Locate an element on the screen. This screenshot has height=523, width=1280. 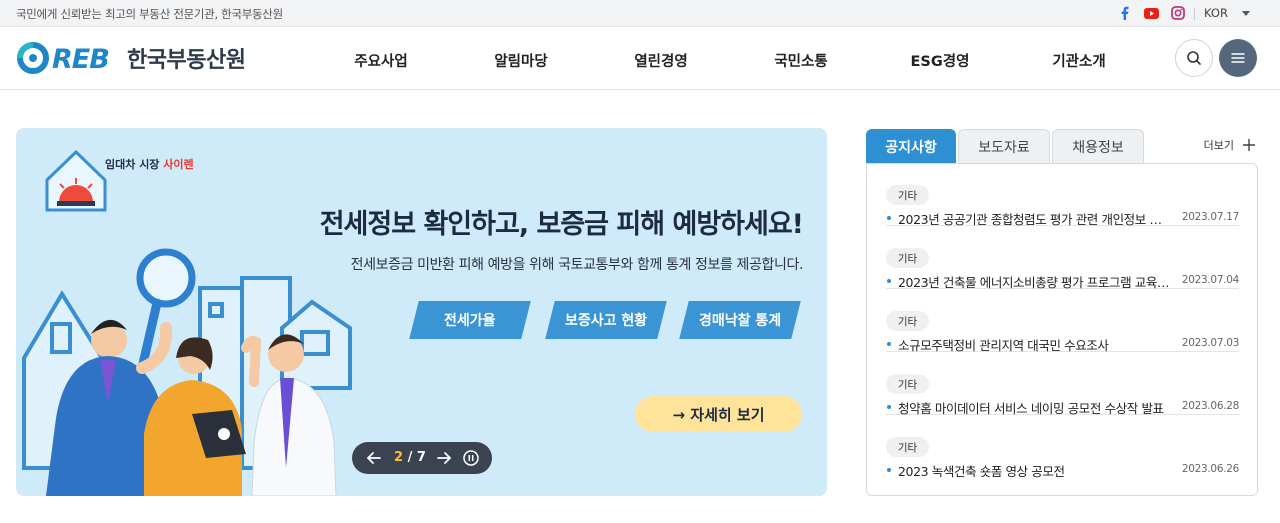
jeonse-rate-button: 전세가율 is located at coordinates (470, 320).